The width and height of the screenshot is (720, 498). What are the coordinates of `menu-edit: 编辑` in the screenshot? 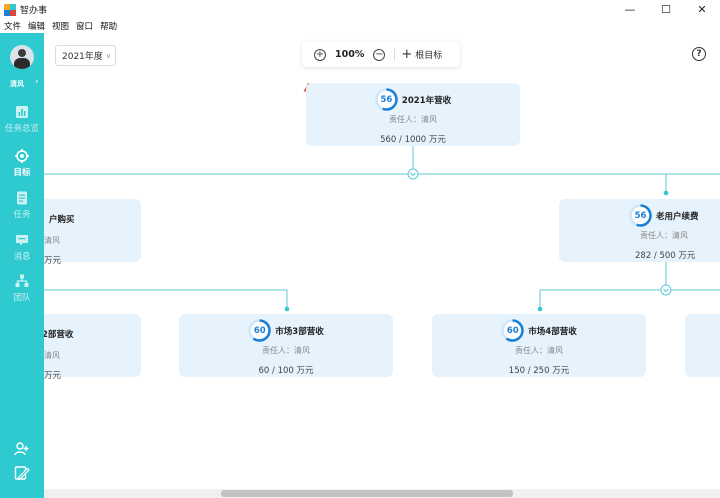 It's located at (36, 26).